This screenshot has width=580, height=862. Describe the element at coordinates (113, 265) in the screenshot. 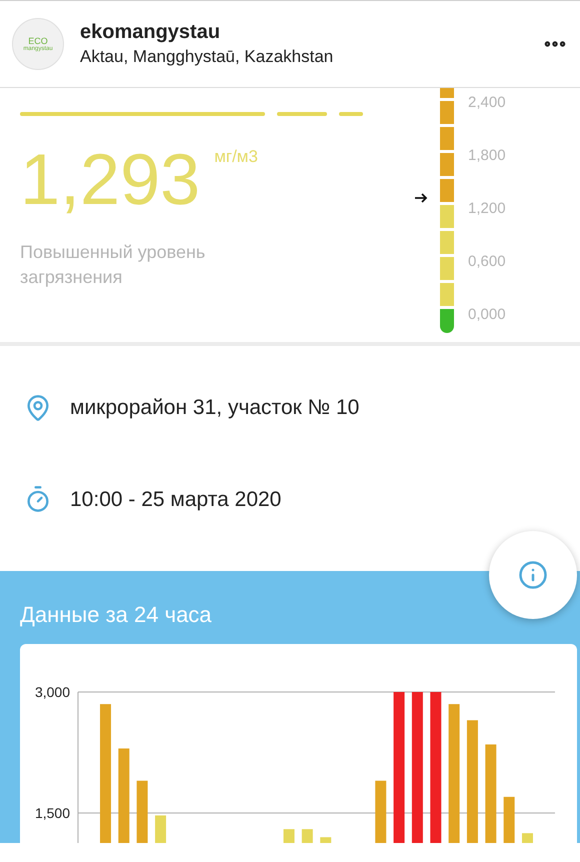

I see `pollution-status: Повышенный уровень загрязнения` at that location.